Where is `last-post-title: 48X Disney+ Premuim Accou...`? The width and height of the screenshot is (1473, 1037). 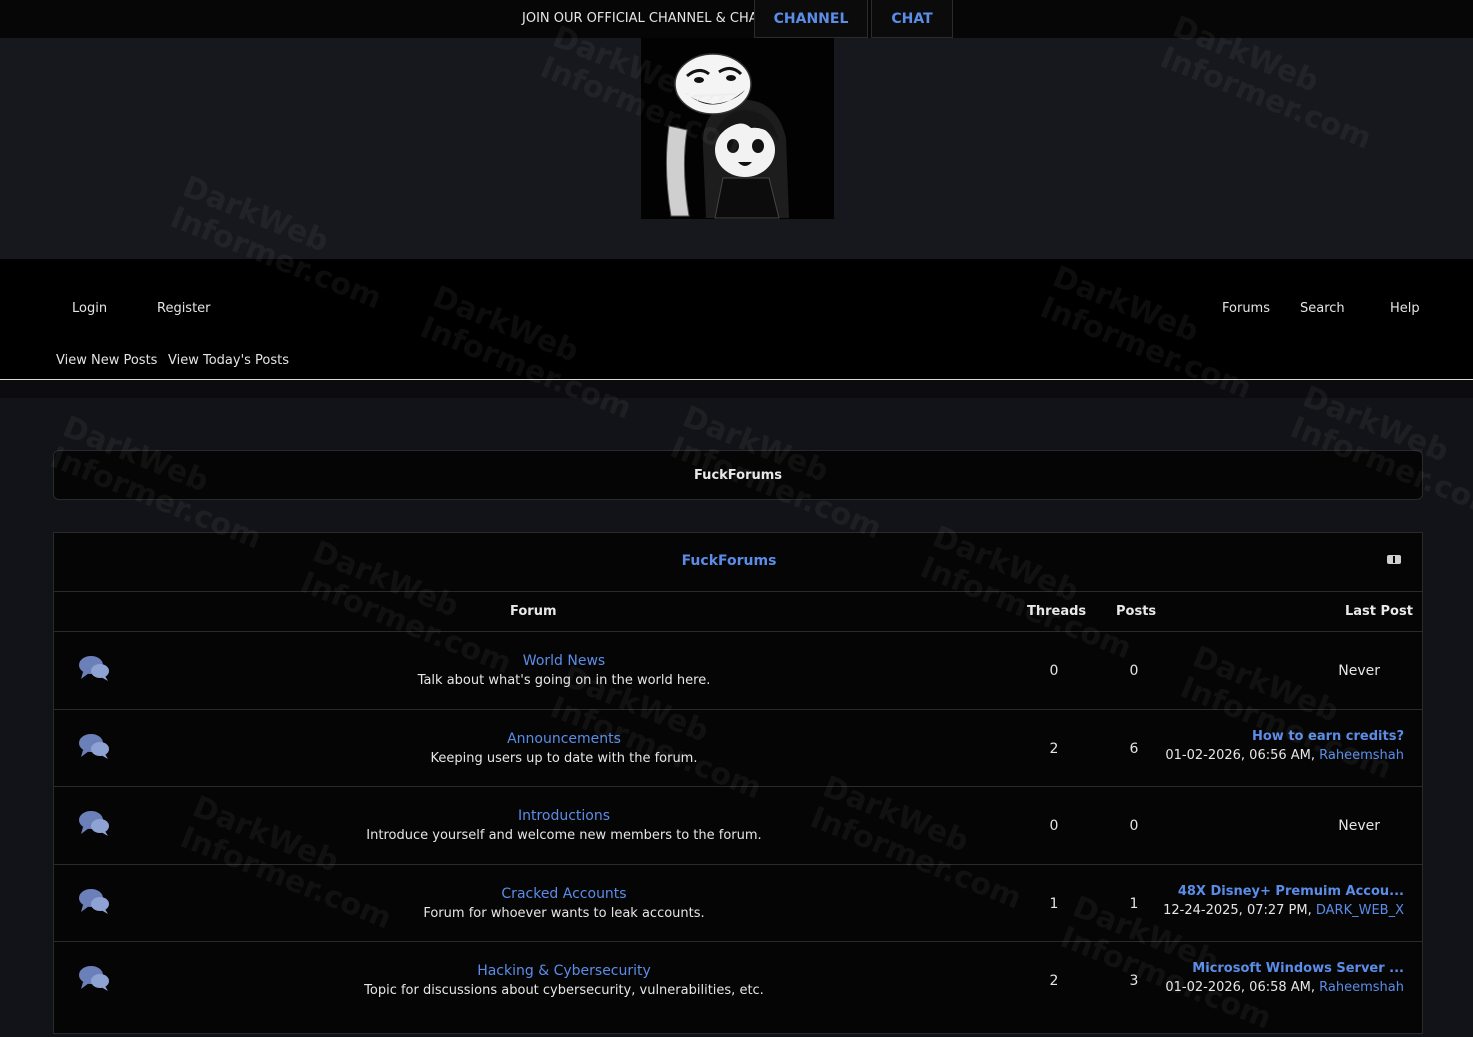
last-post-title: 48X Disney+ Premuim Accou... is located at coordinates (1279, 891).